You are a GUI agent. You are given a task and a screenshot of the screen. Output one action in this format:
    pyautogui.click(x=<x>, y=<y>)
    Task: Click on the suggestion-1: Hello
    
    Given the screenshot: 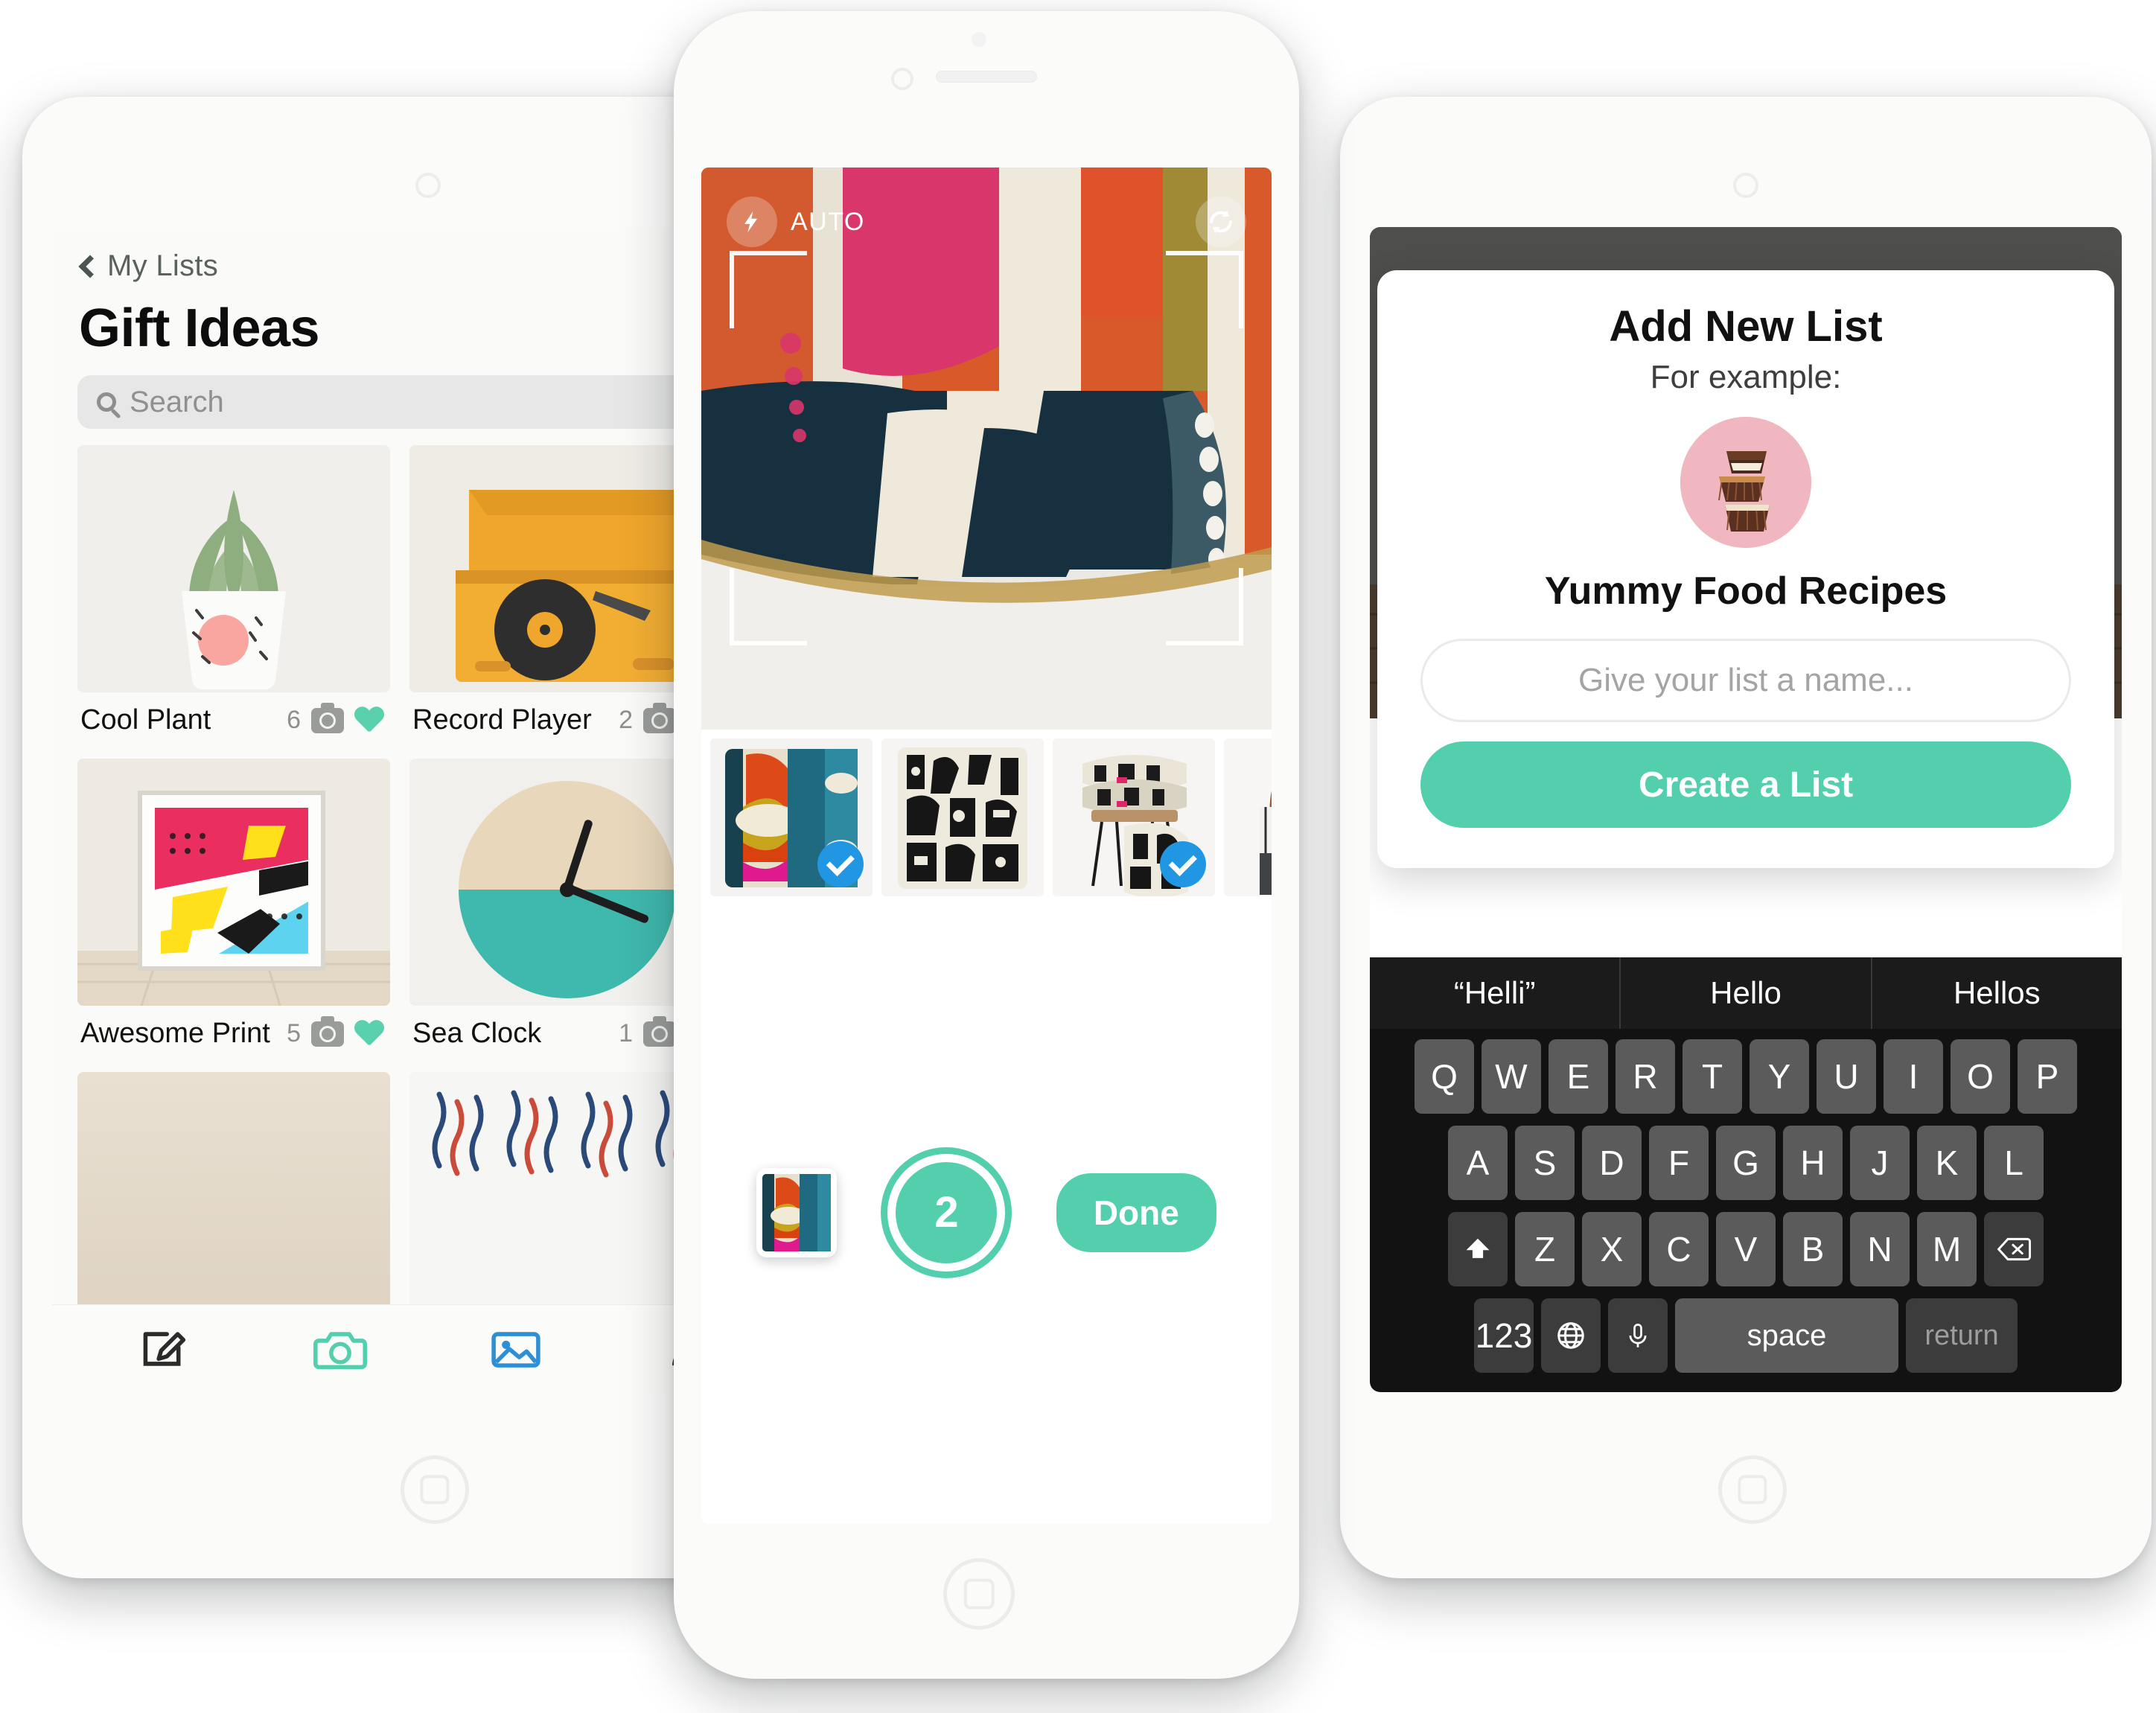 What is the action you would take?
    pyautogui.click(x=1745, y=993)
    